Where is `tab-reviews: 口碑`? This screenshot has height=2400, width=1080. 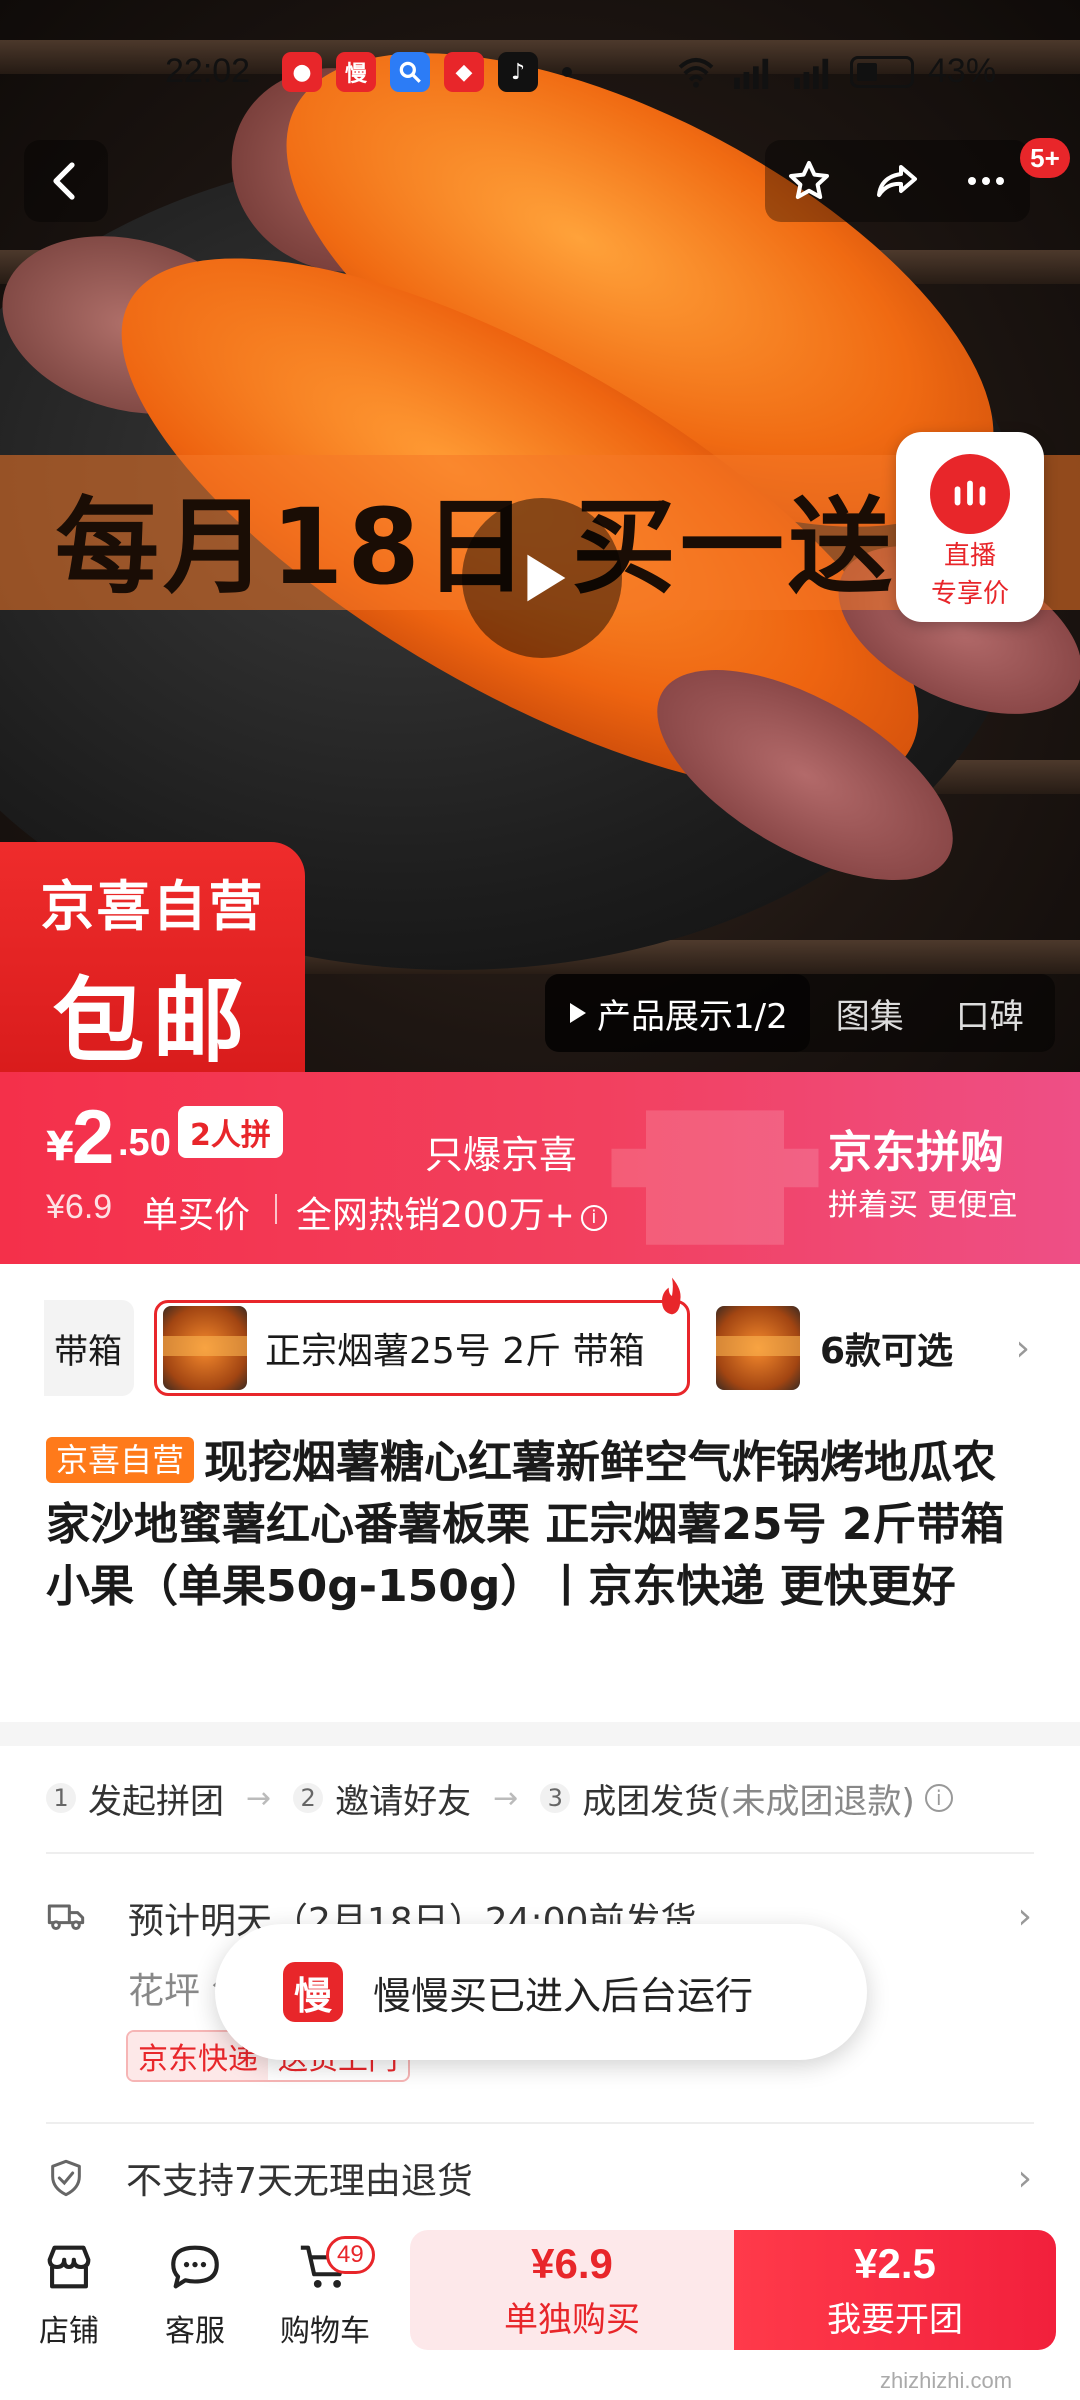
tab-reviews: 口碑 is located at coordinates (990, 1013).